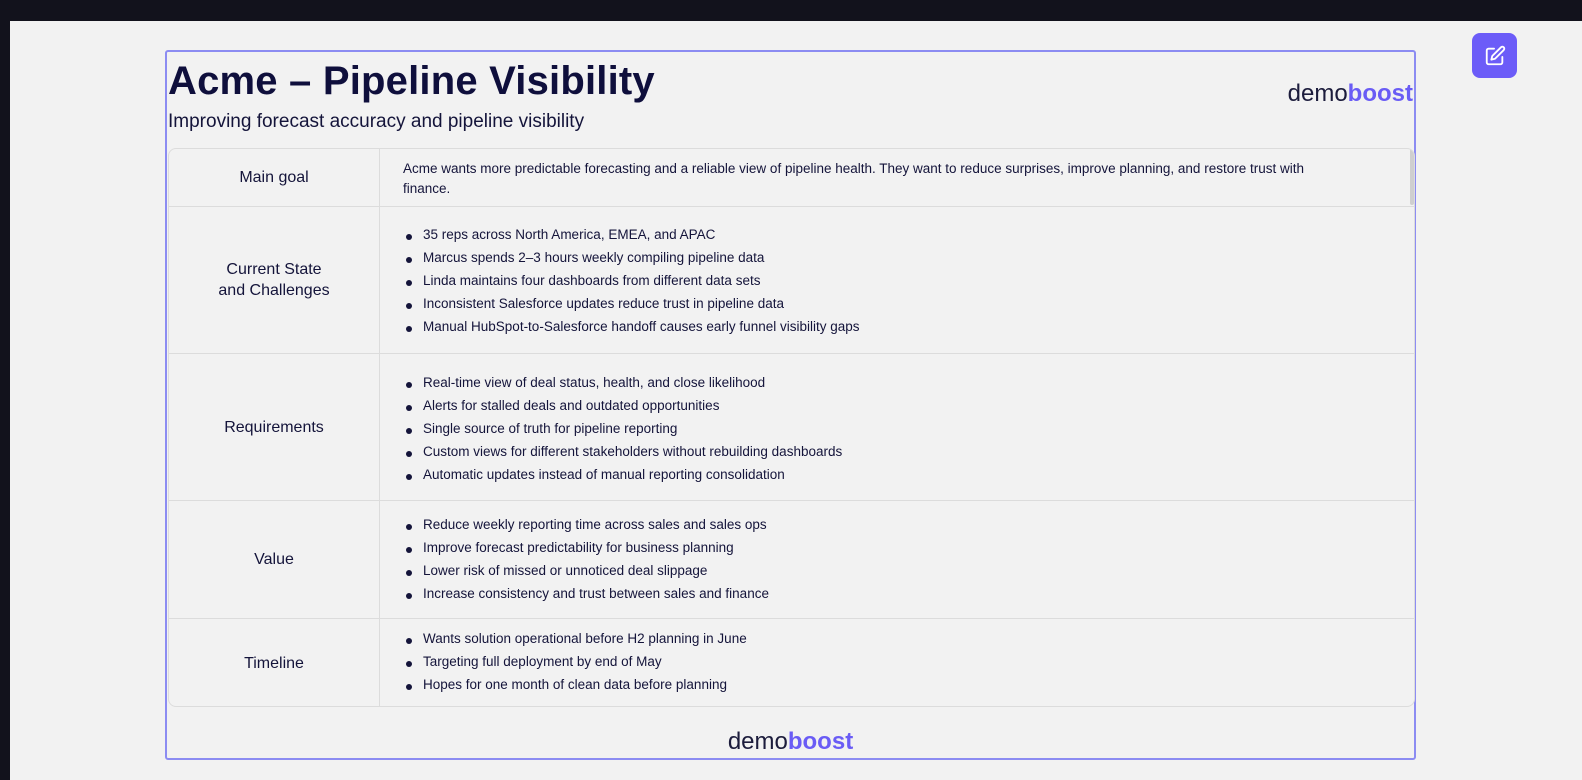 The image size is (1582, 780). I want to click on row-label: Requirements, so click(274, 427).